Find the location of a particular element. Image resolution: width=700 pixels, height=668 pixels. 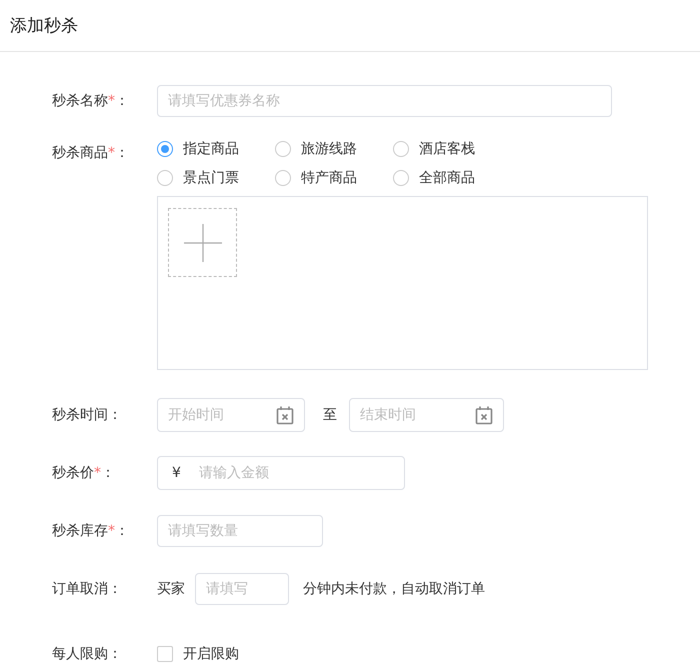

field-label: 秒杀价*： is located at coordinates (83, 473).